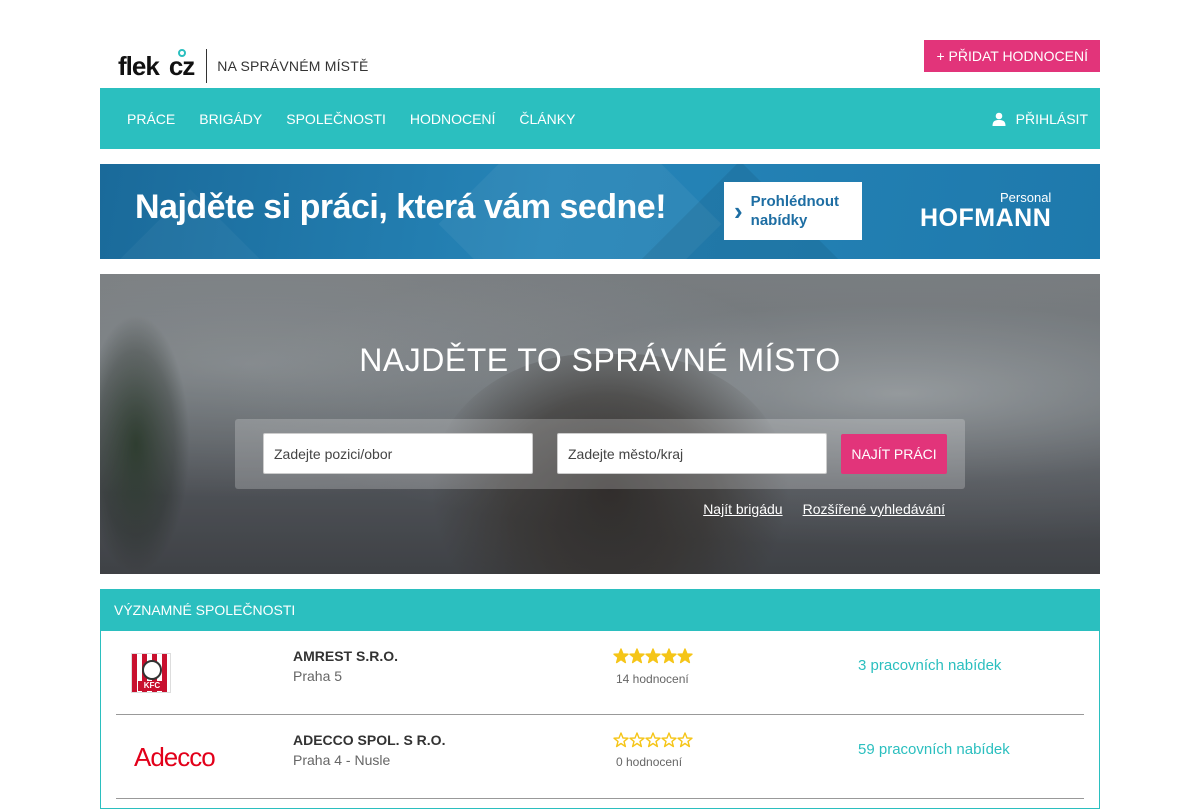 The image size is (1200, 809). What do you see at coordinates (986, 218) in the screenshot?
I see `banner-brand-logo: HOFMANN` at bounding box center [986, 218].